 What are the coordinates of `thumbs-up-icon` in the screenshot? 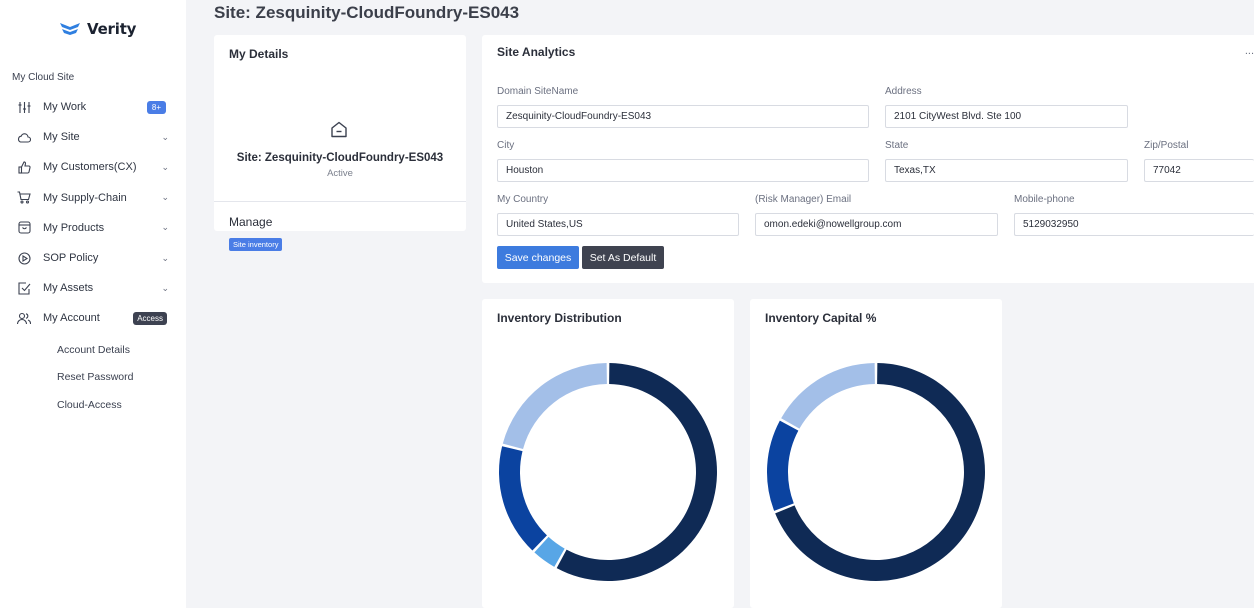 It's located at (24, 167).